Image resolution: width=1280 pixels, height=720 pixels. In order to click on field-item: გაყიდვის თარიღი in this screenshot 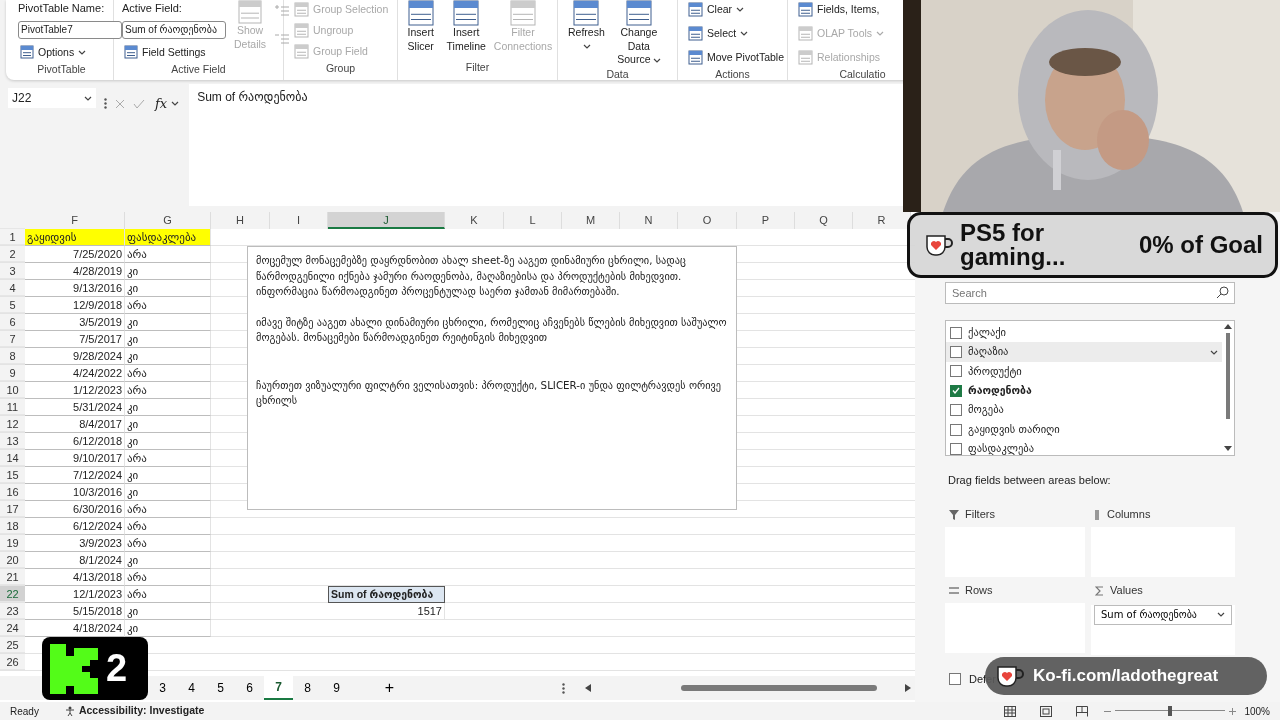, I will do `click(1084, 429)`.